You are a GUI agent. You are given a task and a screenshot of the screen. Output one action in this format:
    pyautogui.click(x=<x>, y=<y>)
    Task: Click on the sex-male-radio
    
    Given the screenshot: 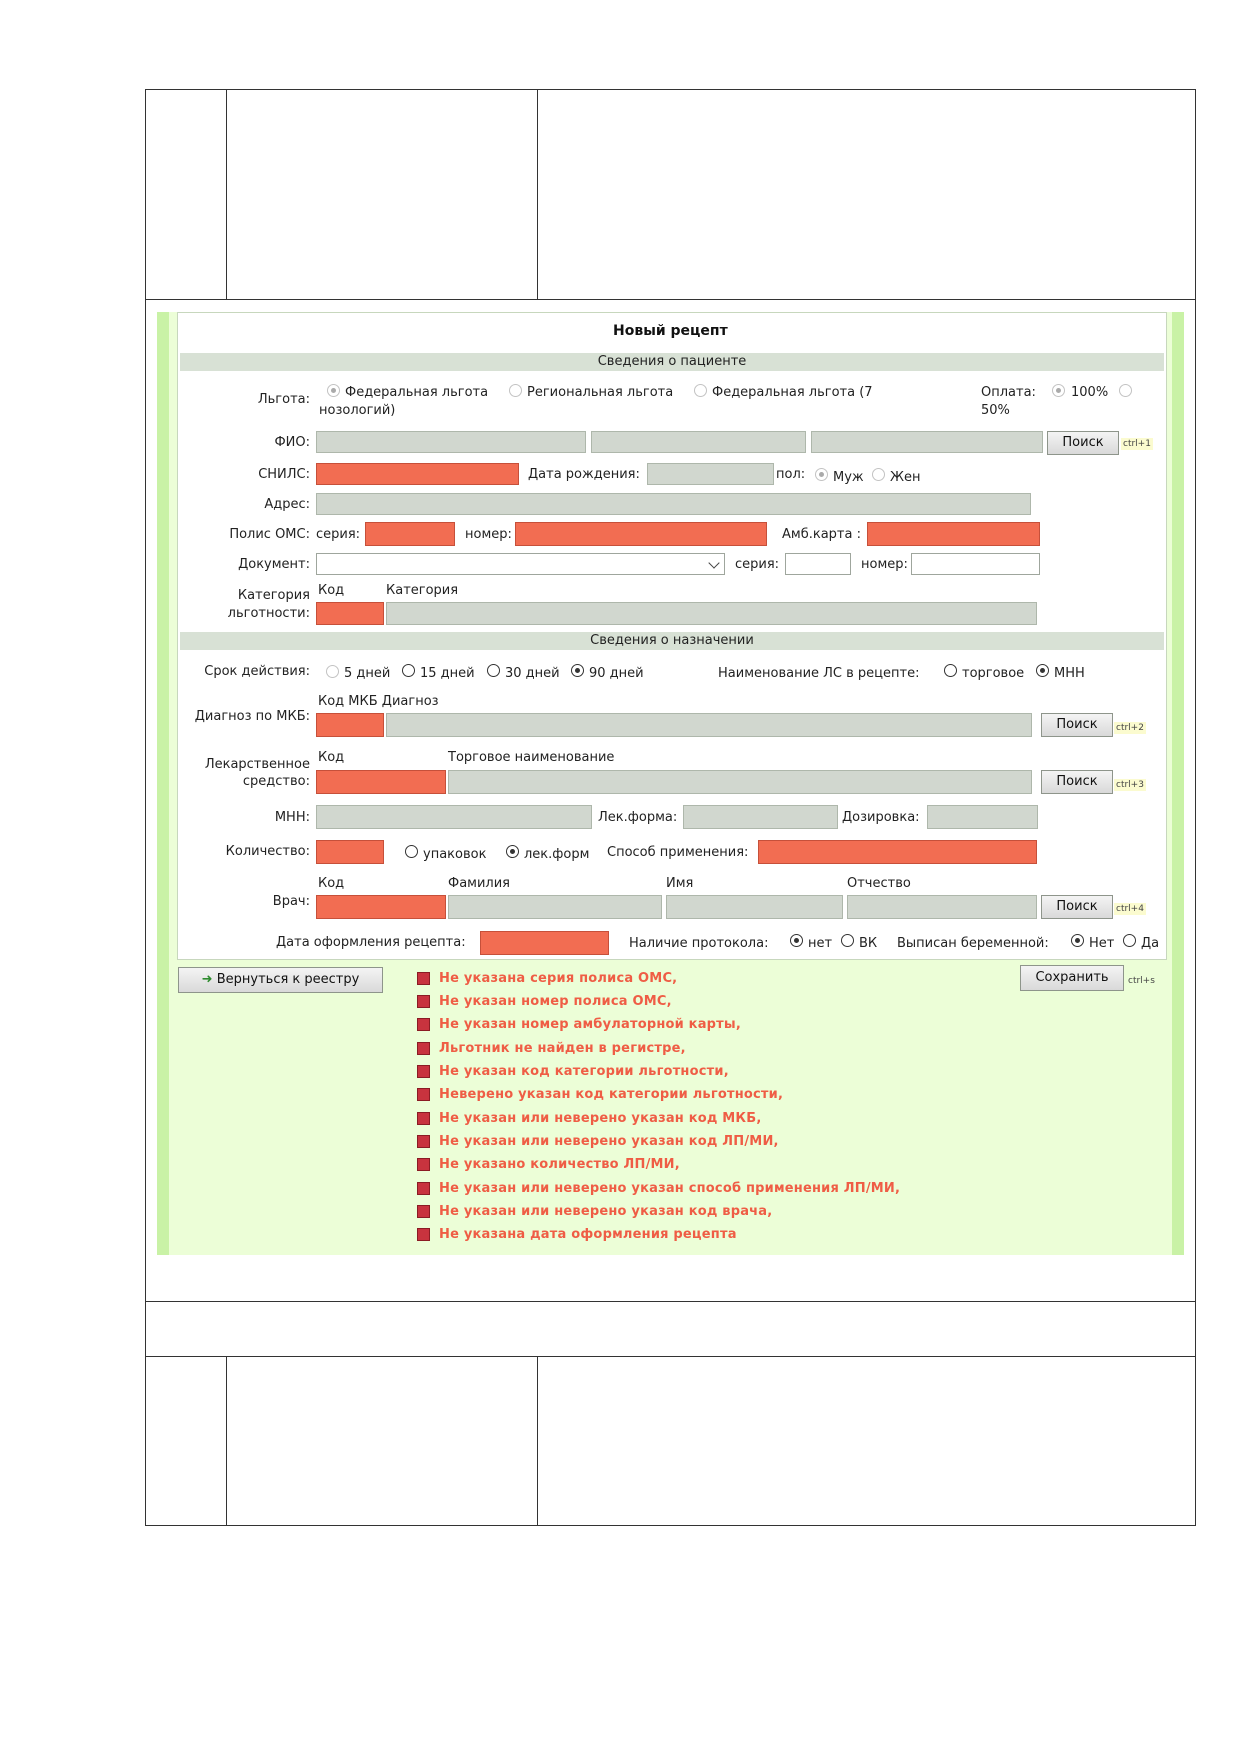 What is the action you would take?
    pyautogui.click(x=821, y=474)
    